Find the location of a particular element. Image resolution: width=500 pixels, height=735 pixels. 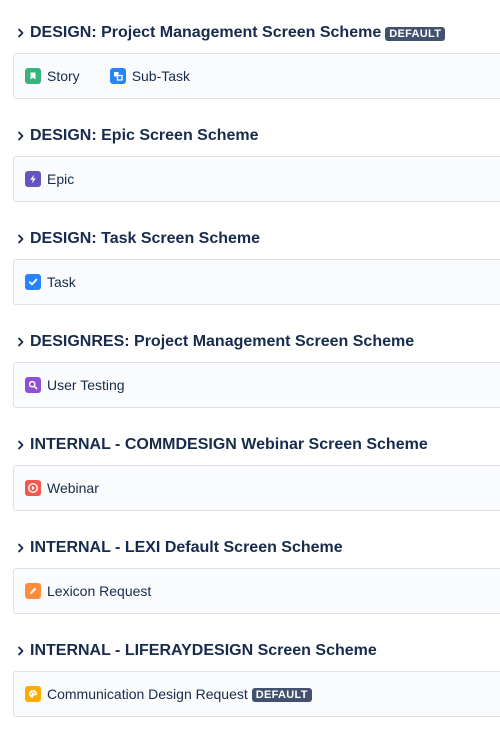

scheme-header: DESIGN: Task Screen Scheme is located at coordinates (138, 239).